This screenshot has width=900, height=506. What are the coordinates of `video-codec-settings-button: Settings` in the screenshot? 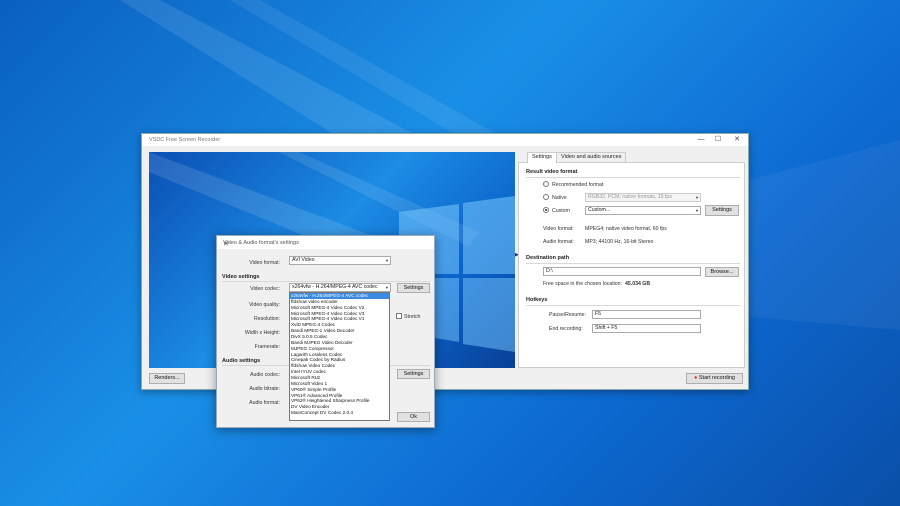 It's located at (413, 288).